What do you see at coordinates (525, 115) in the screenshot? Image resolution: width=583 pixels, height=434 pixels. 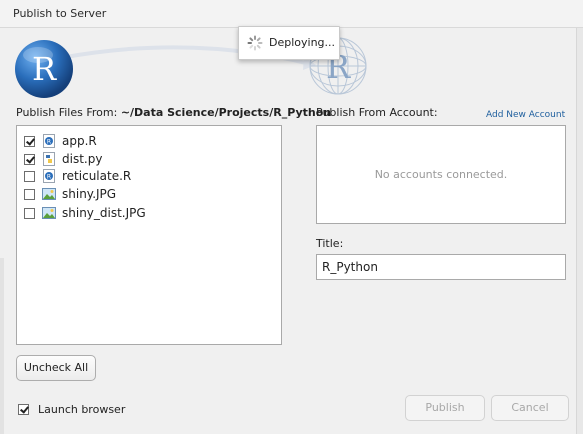 I see `add-new-account-link: Add New Account` at bounding box center [525, 115].